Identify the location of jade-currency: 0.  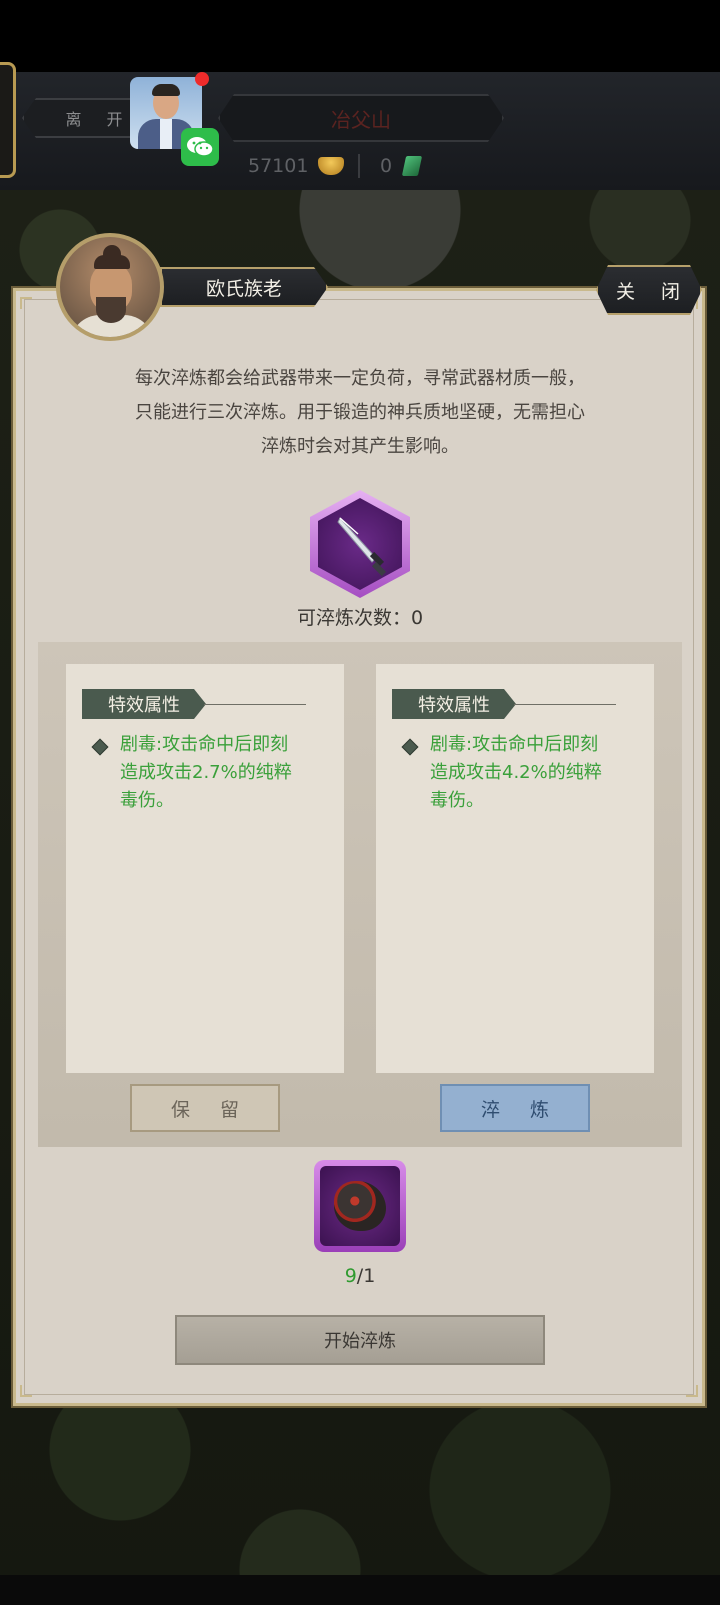
(401, 166).